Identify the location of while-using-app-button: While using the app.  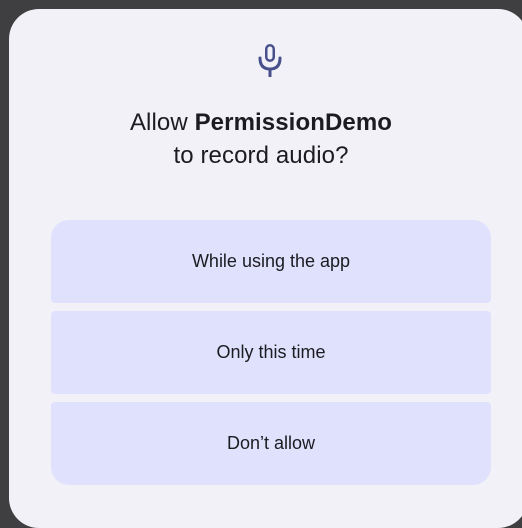
(271, 261).